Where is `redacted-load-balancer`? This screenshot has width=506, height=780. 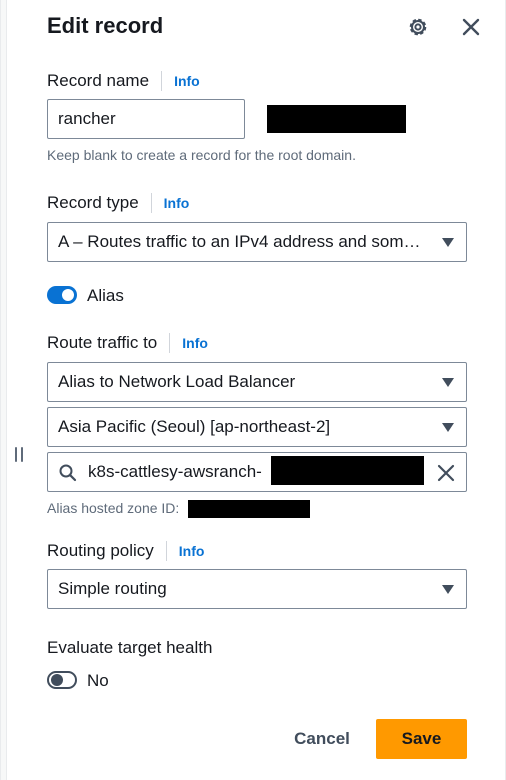 redacted-load-balancer is located at coordinates (347, 470).